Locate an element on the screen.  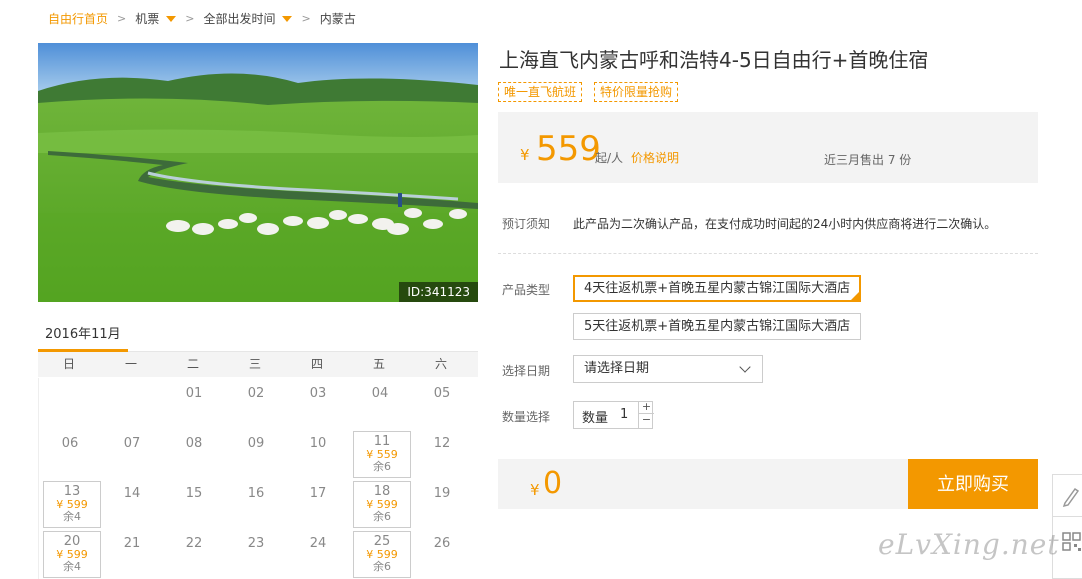
feedback-button is located at coordinates (1067, 496).